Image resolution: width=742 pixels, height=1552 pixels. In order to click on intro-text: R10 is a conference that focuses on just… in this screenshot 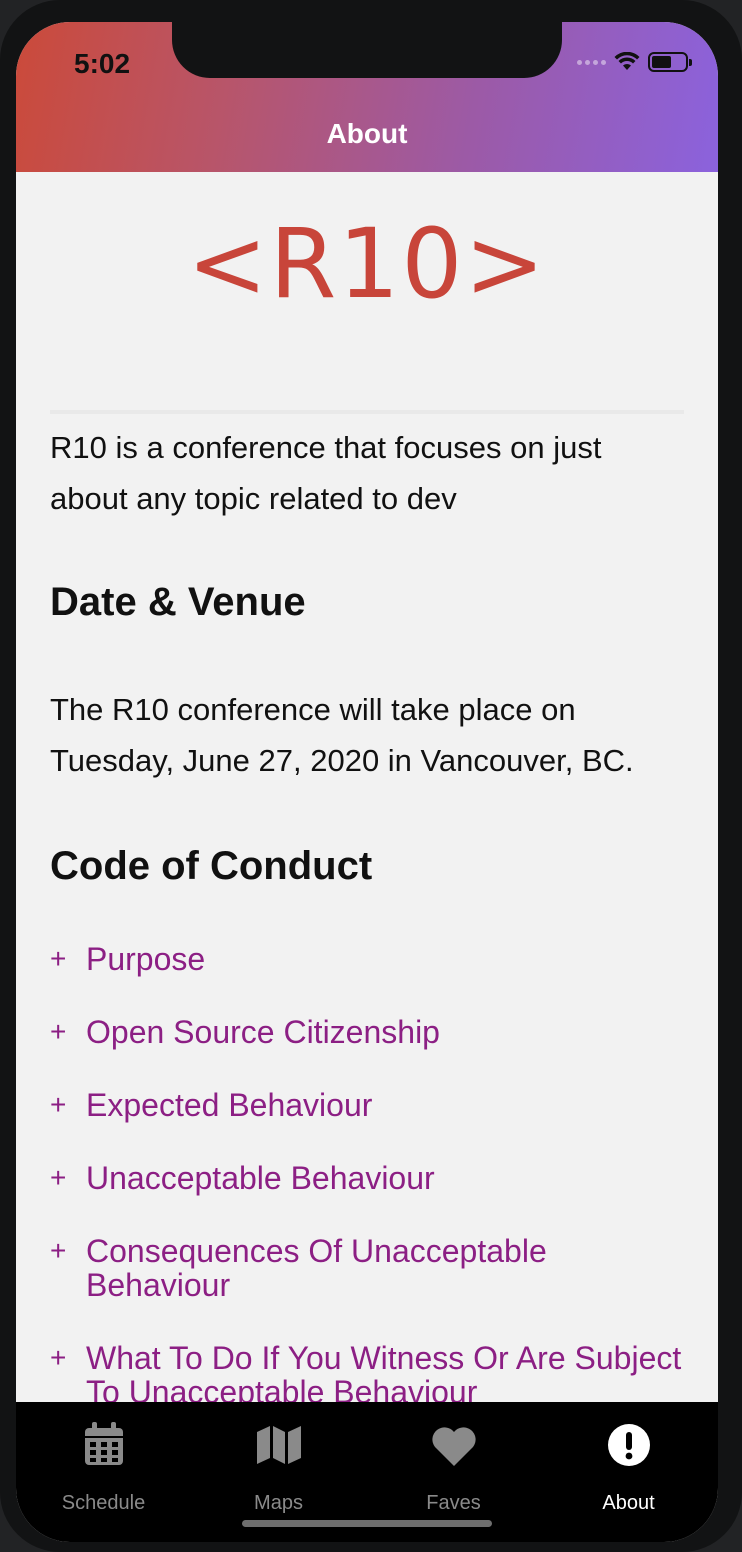, I will do `click(326, 473)`.